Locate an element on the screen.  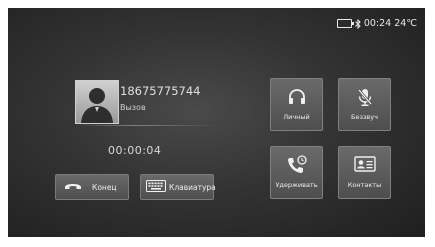
mute-microphone-icon is located at coordinates (364, 97).